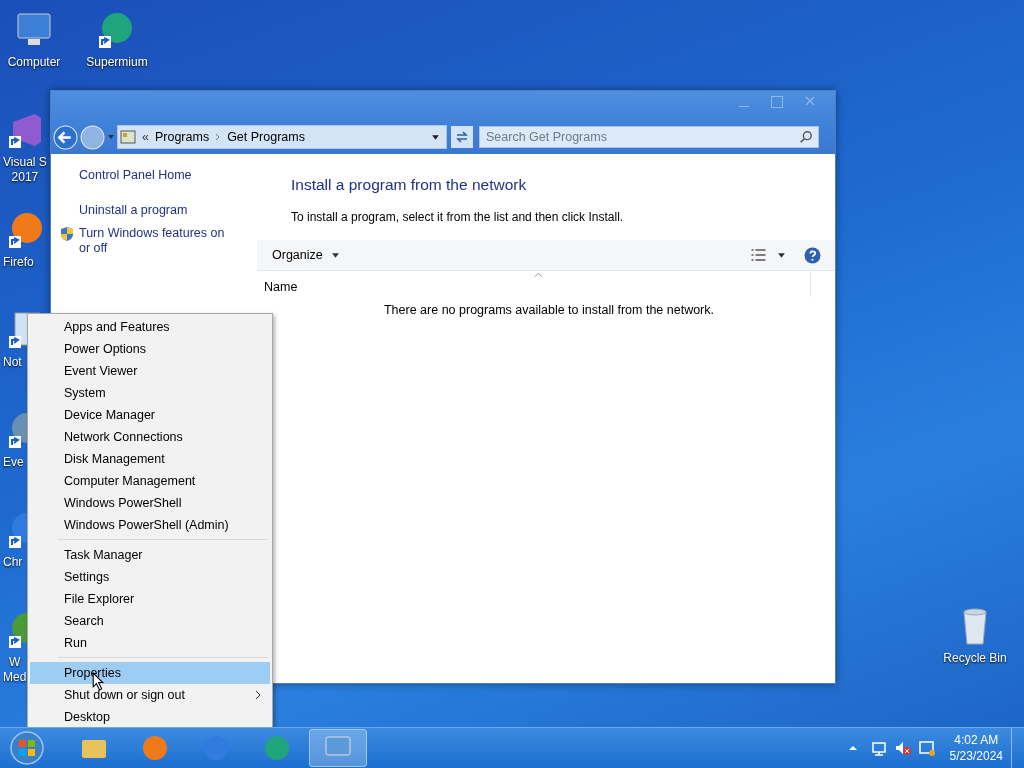  I want to click on search-icon, so click(806, 137).